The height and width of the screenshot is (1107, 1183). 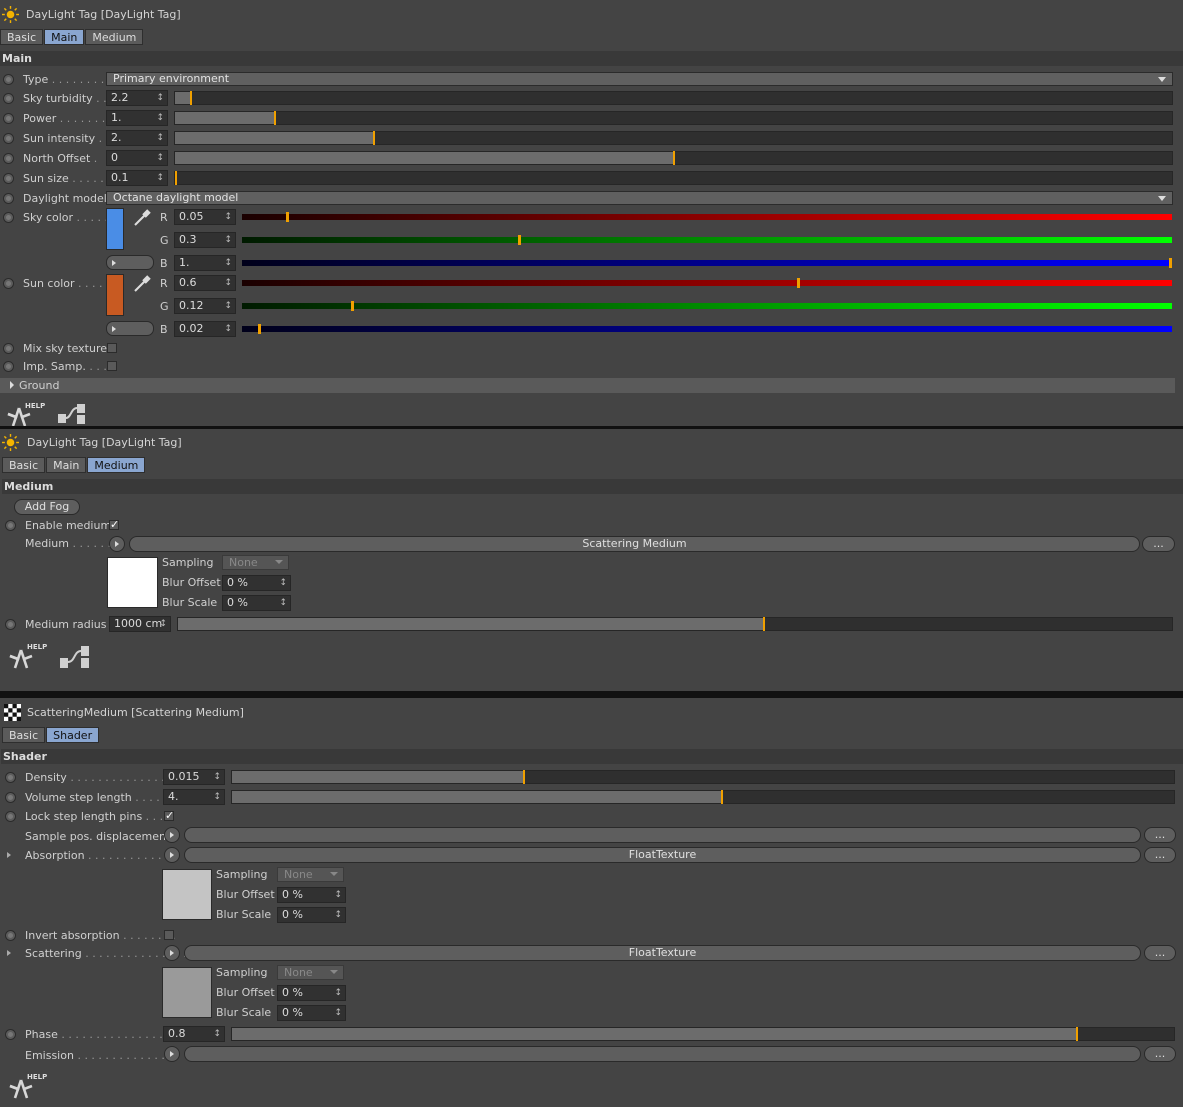 I want to click on sun-size-radio, so click(x=8, y=178).